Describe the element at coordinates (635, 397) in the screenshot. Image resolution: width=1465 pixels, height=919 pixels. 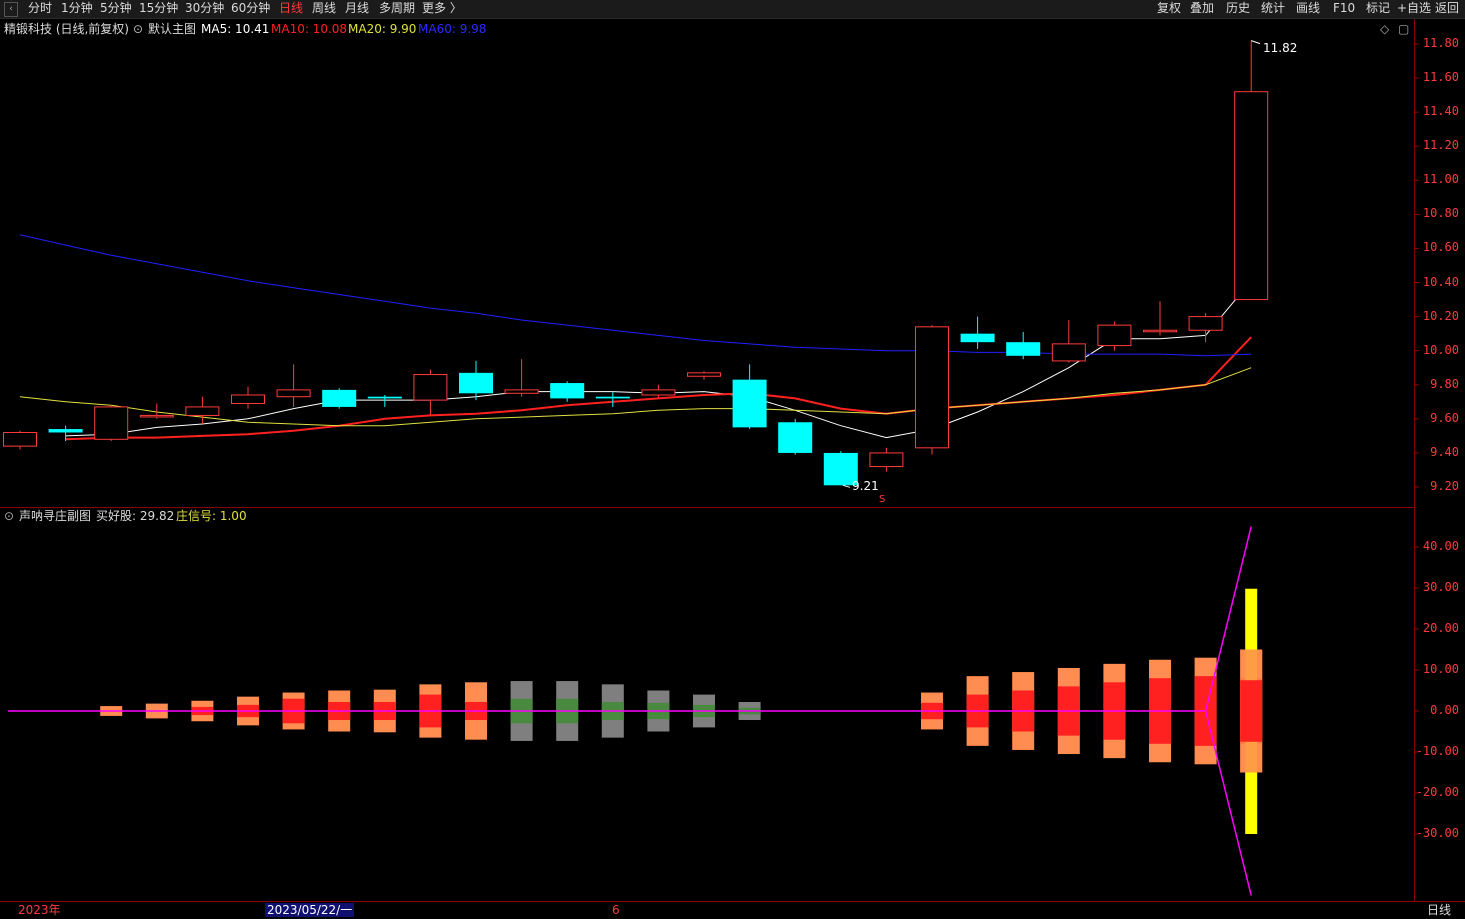
I see `ma-line-ma20` at that location.